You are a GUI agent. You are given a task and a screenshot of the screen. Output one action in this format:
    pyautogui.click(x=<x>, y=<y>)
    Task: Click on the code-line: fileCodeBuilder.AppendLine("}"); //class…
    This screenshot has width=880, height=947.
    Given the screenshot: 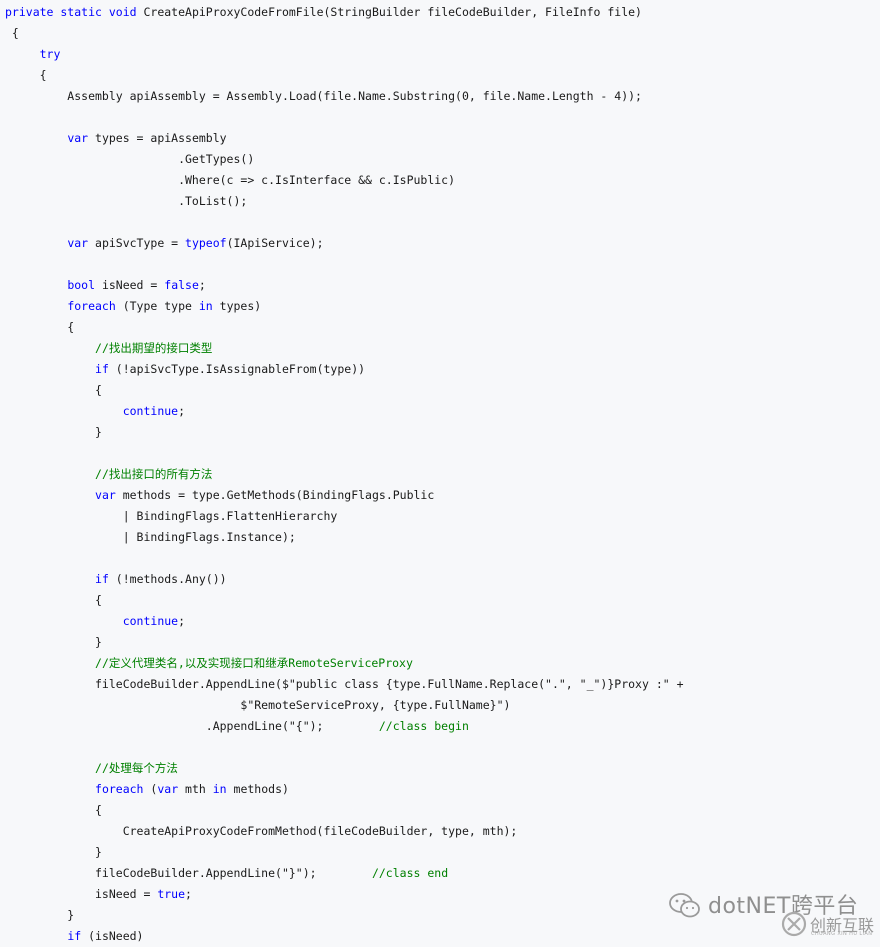 What is the action you would take?
    pyautogui.click(x=226, y=873)
    